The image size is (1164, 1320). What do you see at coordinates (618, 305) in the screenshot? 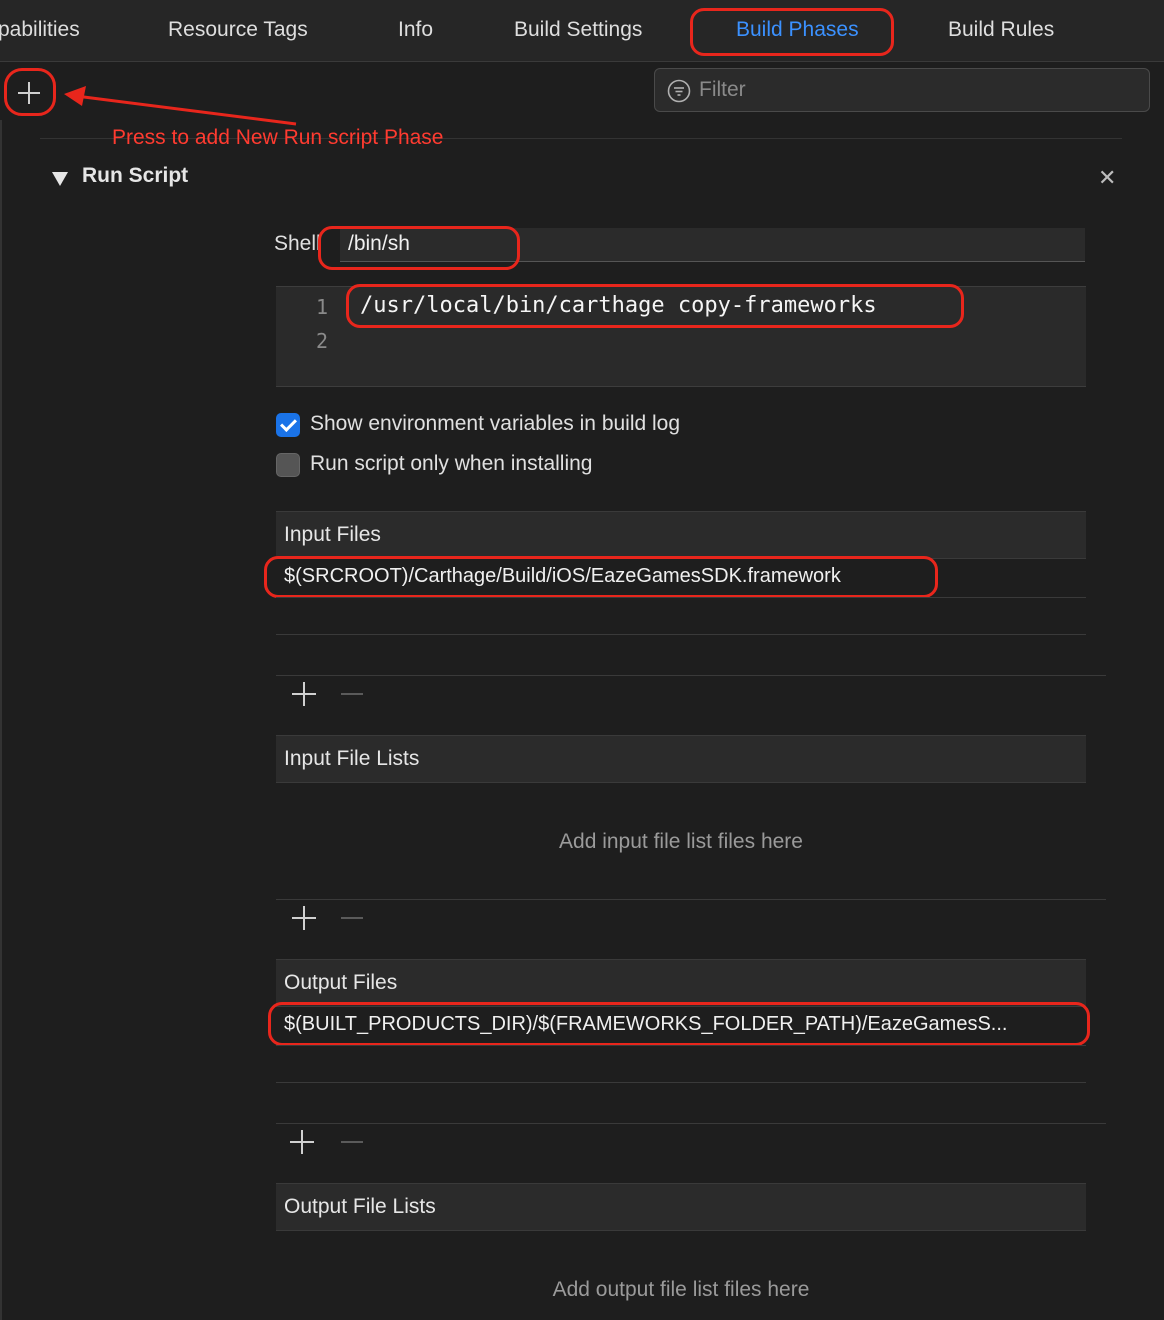
I see `script-line: /usr/local/bin/carthage copy-frameworks` at bounding box center [618, 305].